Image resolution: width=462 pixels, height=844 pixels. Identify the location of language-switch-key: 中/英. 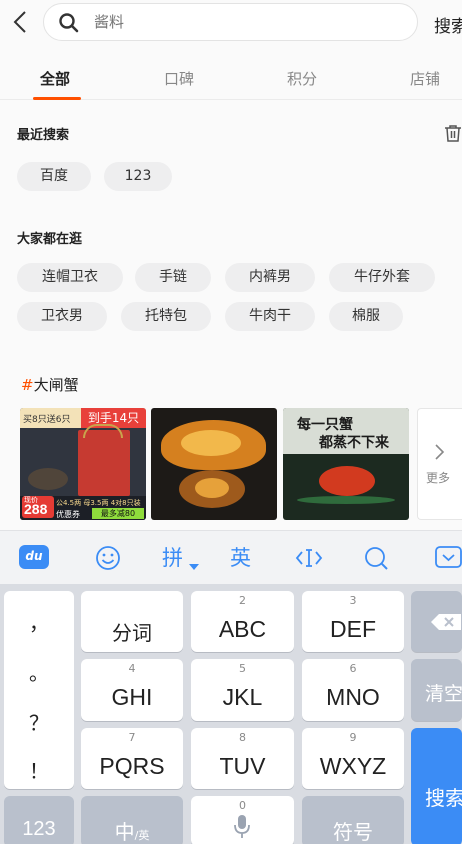
(132, 820).